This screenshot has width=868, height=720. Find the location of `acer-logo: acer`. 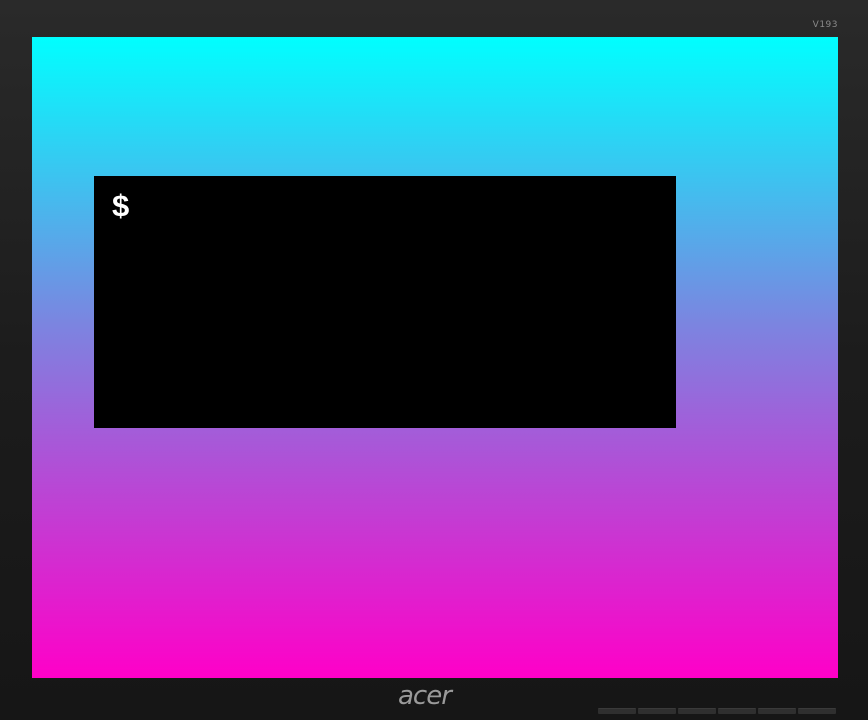

acer-logo: acer is located at coordinates (425, 696).